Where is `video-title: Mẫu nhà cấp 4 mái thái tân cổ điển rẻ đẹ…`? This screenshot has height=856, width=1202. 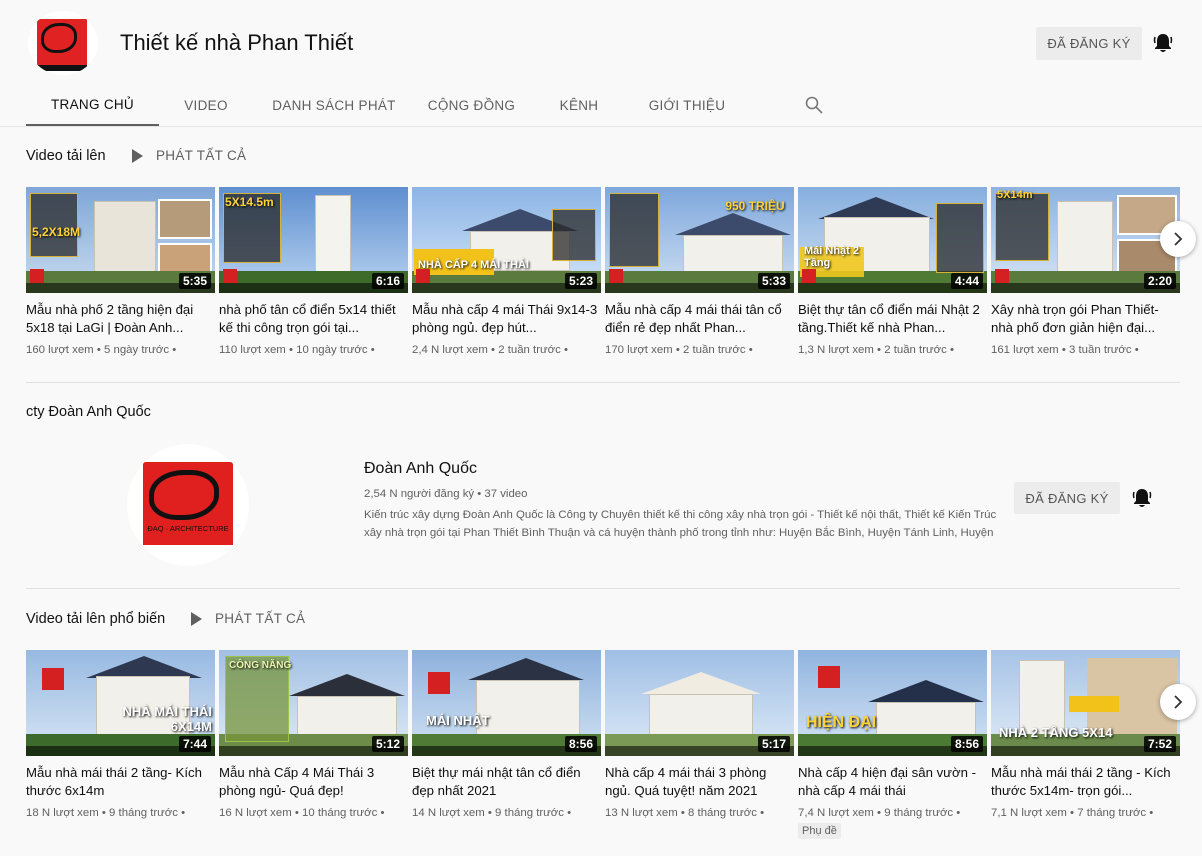
video-title: Mẫu nhà cấp 4 mái thái tân cổ điển rẻ đẹ… is located at coordinates (699, 319).